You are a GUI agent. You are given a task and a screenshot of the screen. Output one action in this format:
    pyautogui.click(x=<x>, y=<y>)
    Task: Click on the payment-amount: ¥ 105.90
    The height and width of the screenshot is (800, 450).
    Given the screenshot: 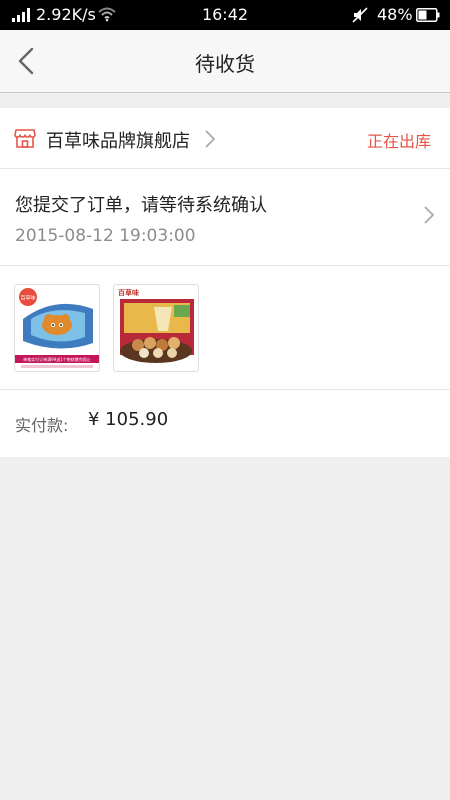 What is the action you would take?
    pyautogui.click(x=128, y=419)
    